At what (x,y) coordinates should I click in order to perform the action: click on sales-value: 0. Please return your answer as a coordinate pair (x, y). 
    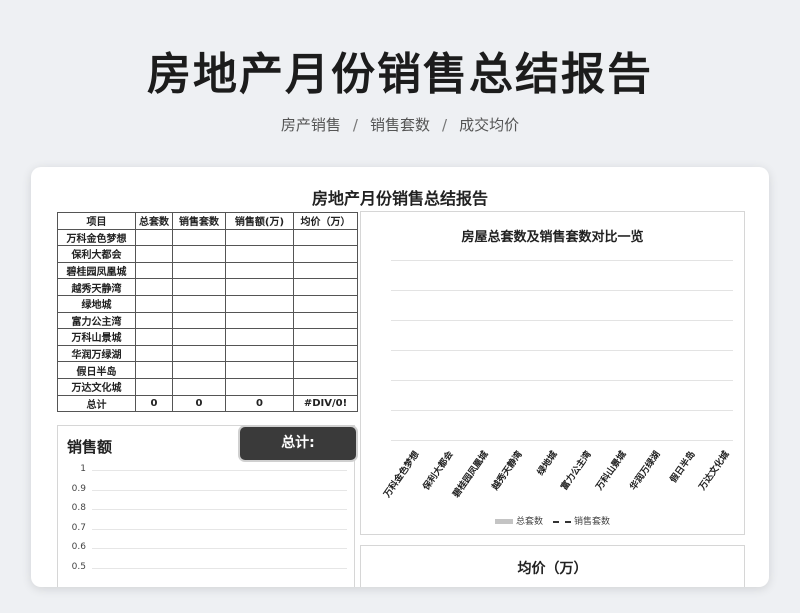
    Looking at the image, I should click on (259, 403).